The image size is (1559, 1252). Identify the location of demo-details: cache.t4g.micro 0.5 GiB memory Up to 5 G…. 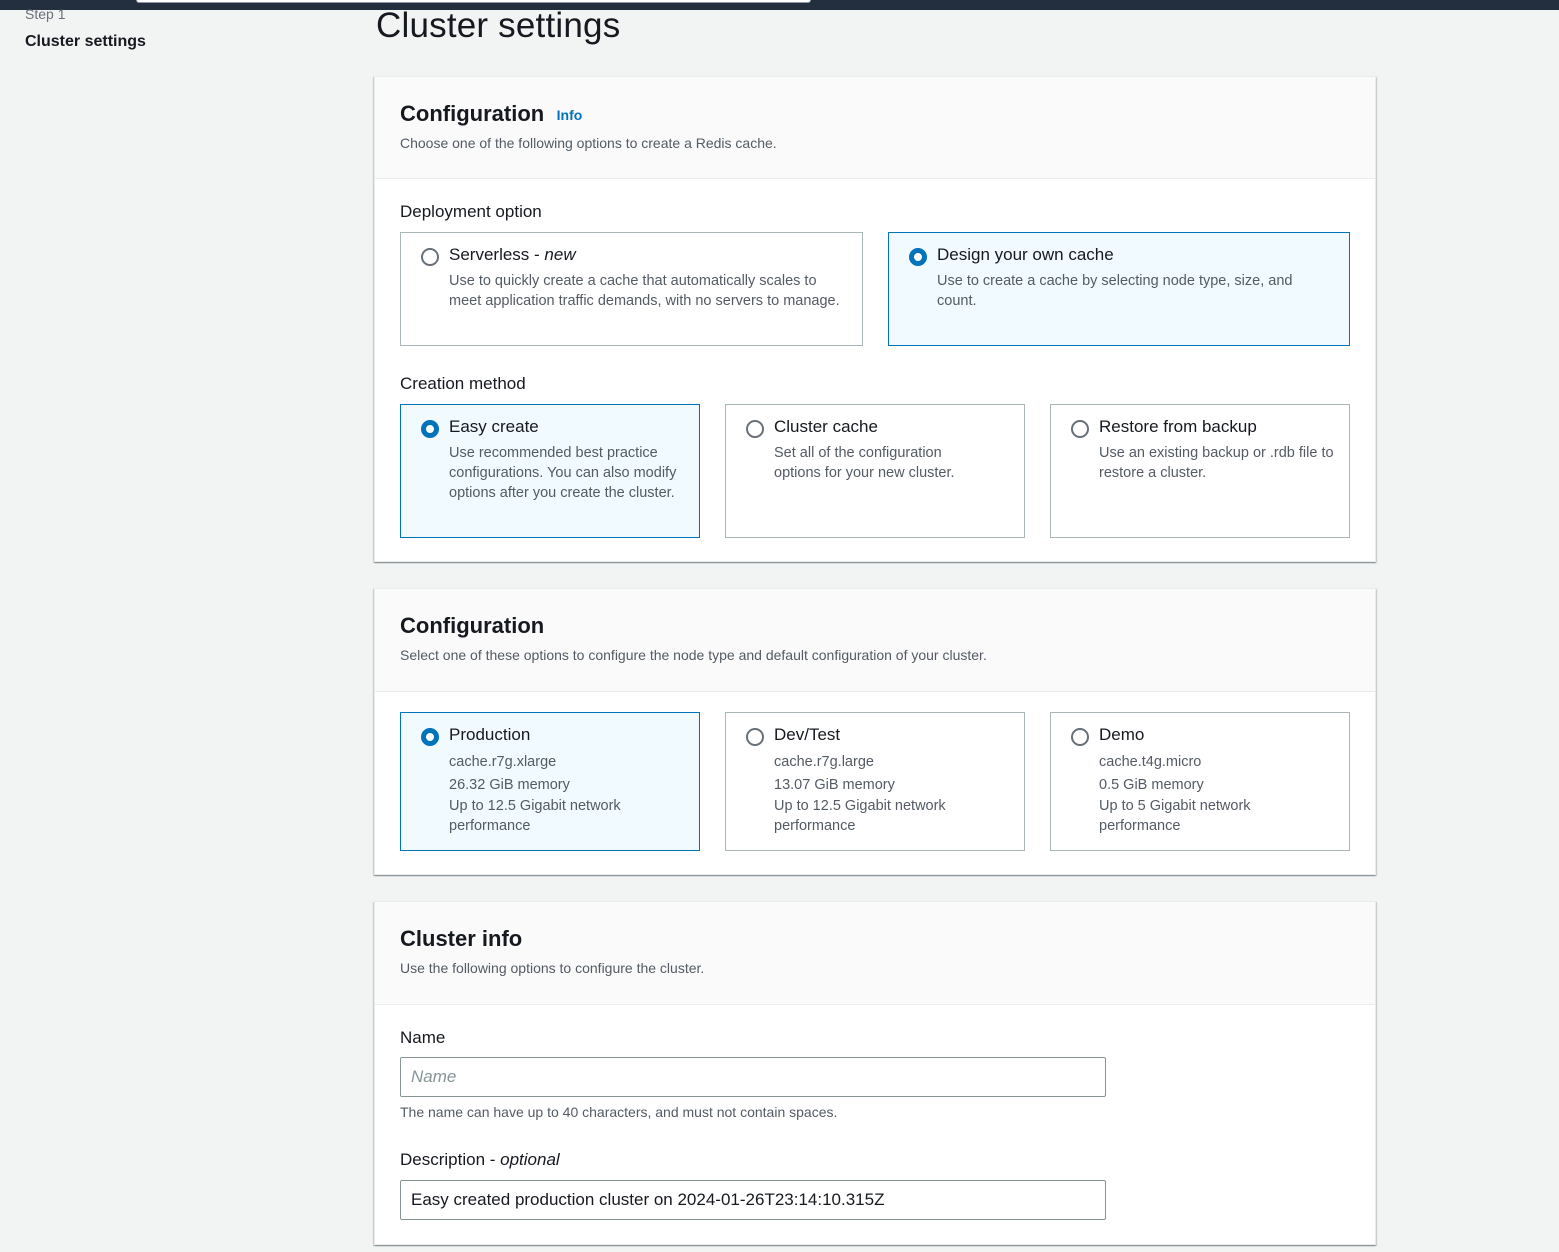
(1199, 793).